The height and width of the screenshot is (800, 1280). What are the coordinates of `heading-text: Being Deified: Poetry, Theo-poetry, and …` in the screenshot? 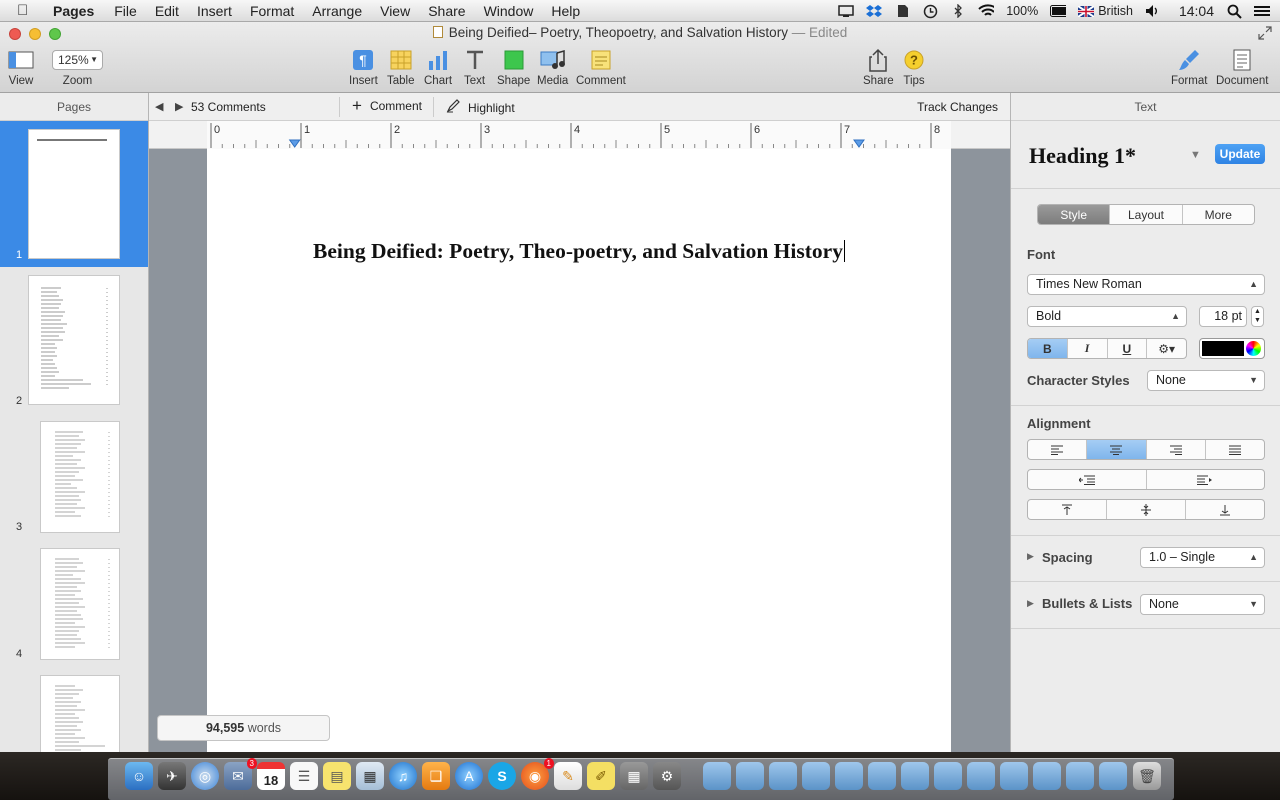 It's located at (578, 251).